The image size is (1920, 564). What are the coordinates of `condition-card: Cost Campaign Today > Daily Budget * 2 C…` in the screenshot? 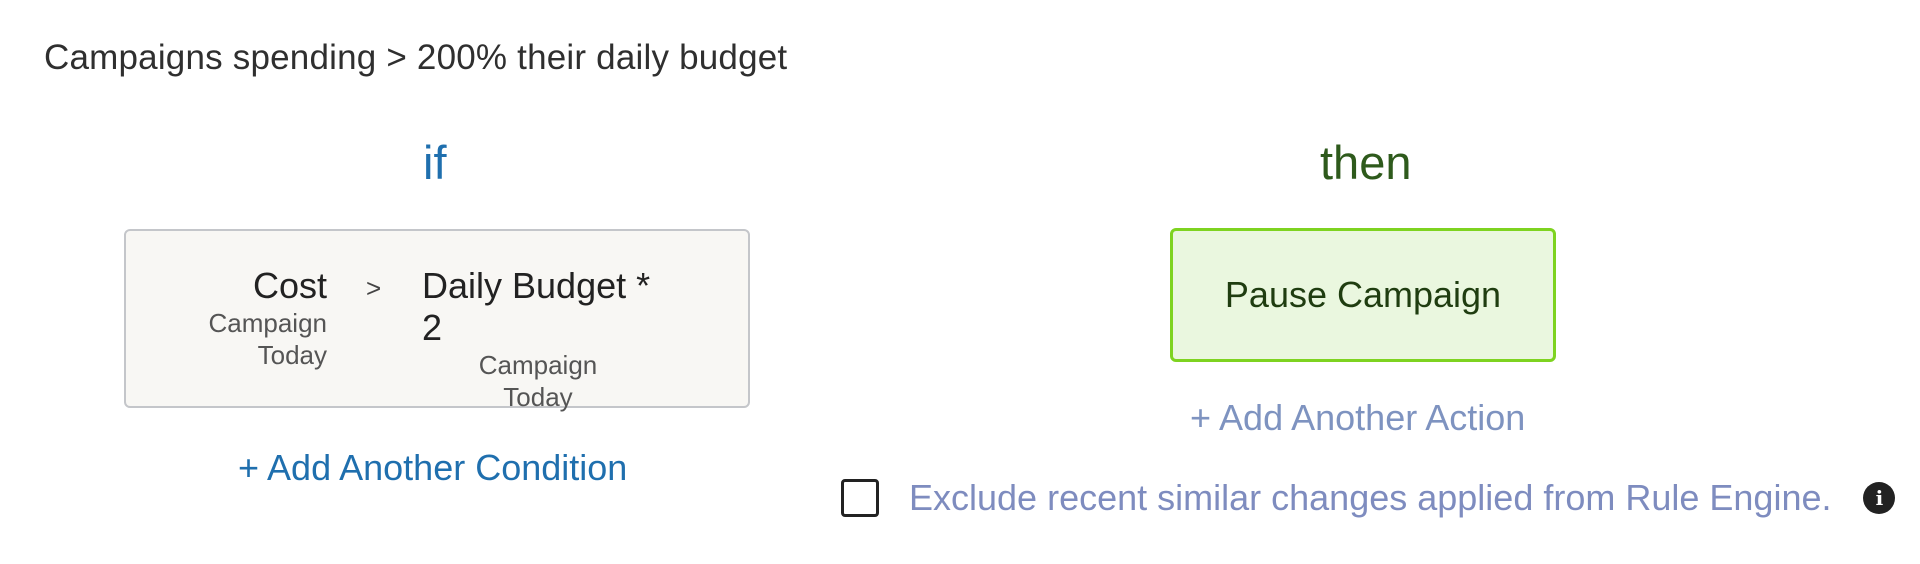 It's located at (437, 320).